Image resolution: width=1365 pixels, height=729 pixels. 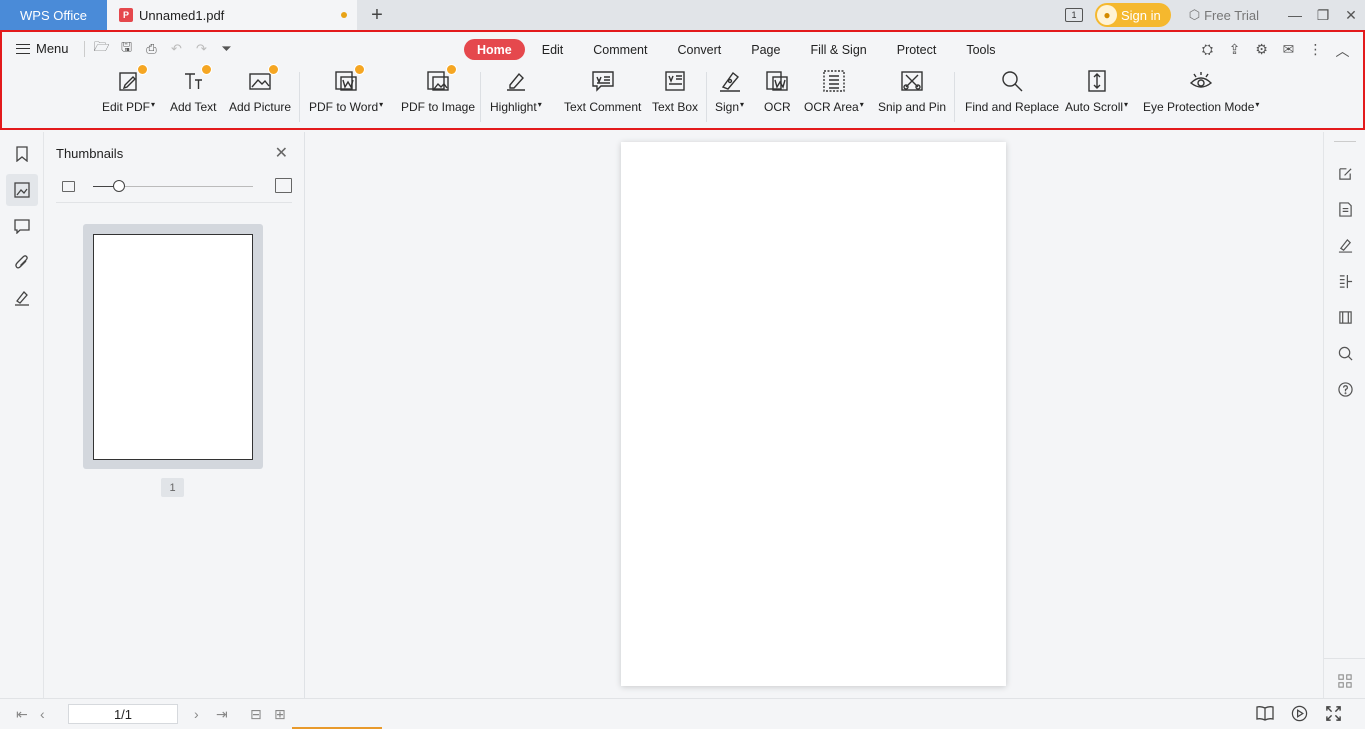 What do you see at coordinates (174, 190) in the screenshot?
I see `thumbnail-size-slider` at bounding box center [174, 190].